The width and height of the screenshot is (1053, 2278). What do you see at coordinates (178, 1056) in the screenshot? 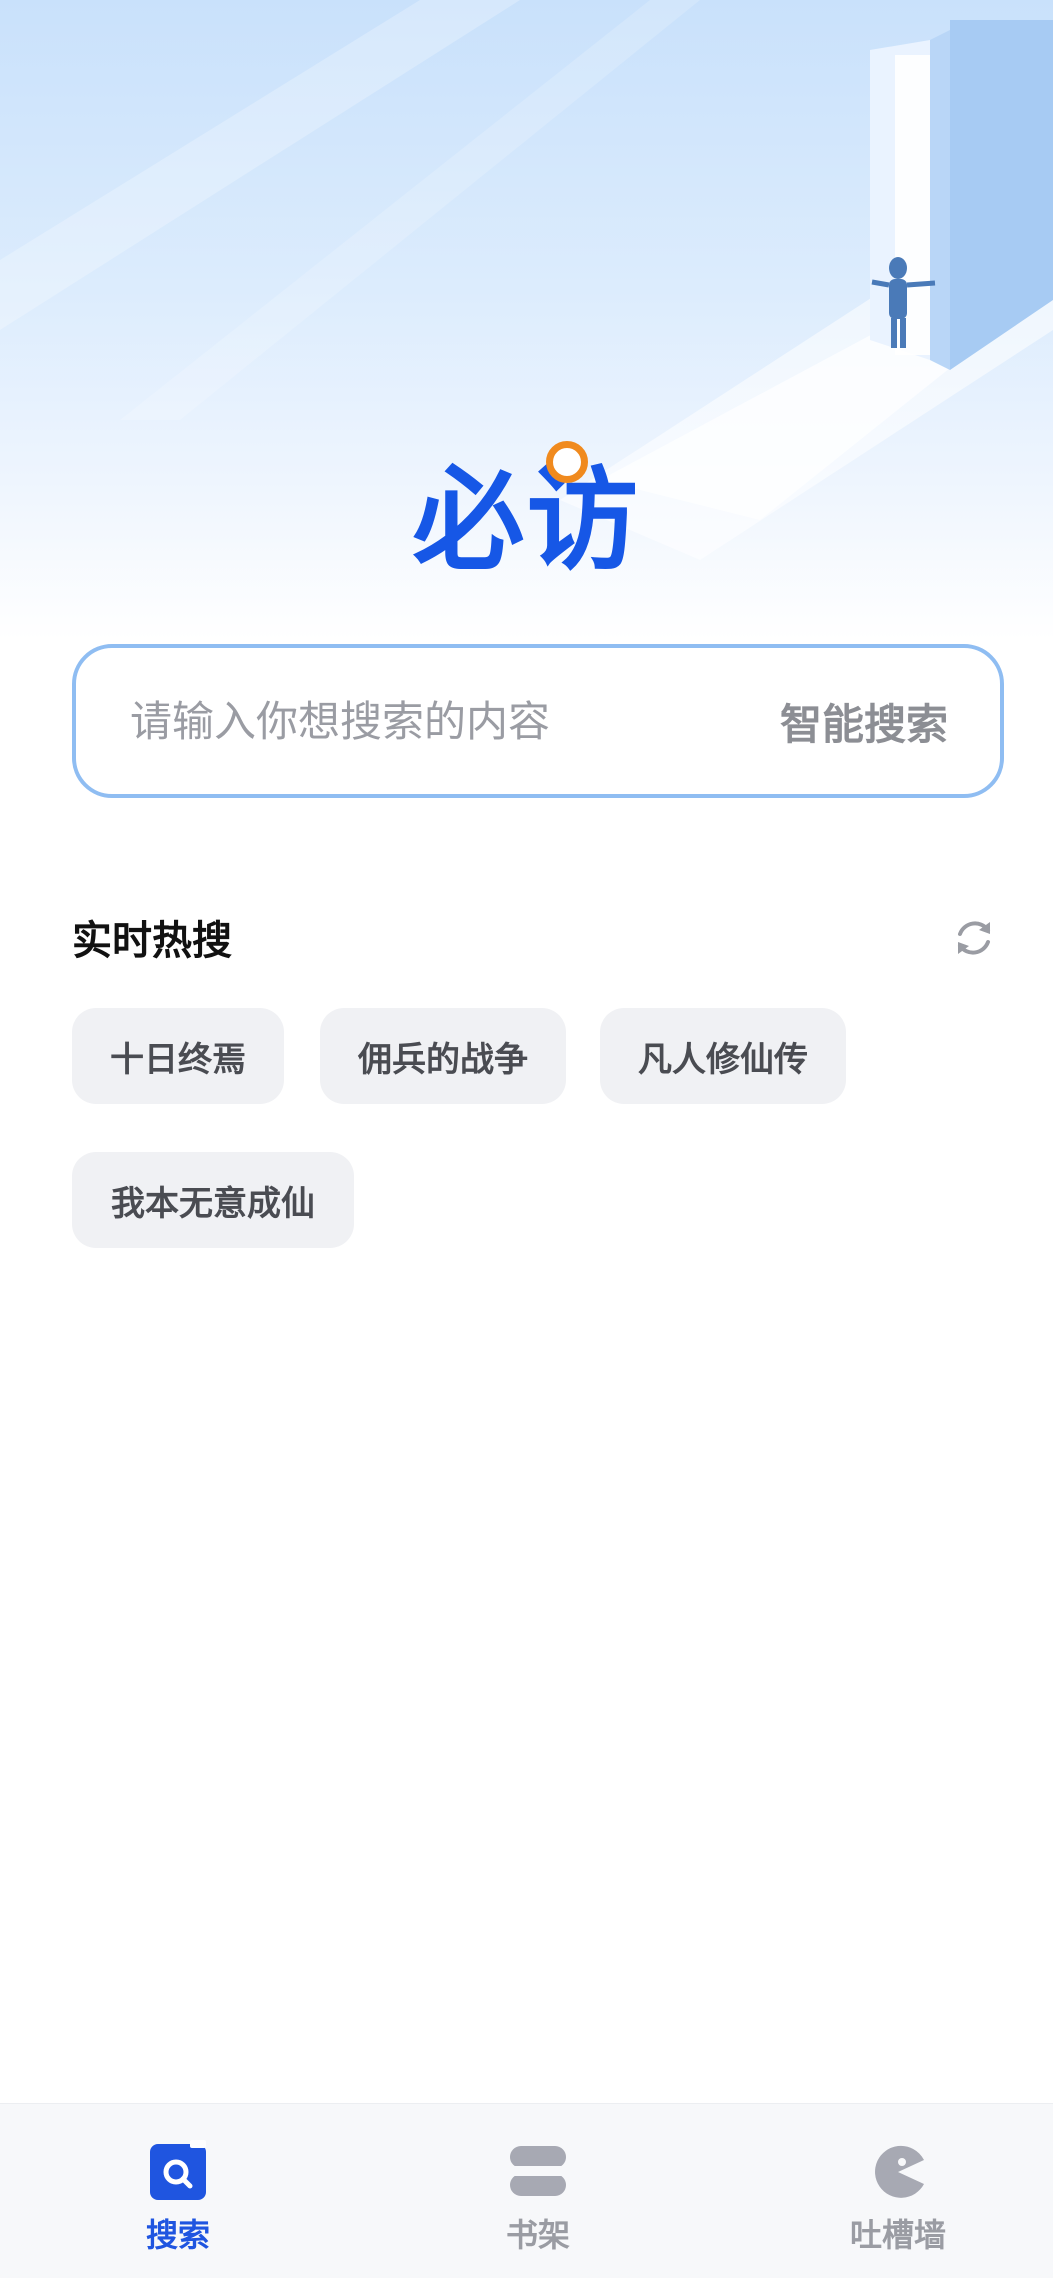
I see `hot-tag: 十日终焉` at bounding box center [178, 1056].